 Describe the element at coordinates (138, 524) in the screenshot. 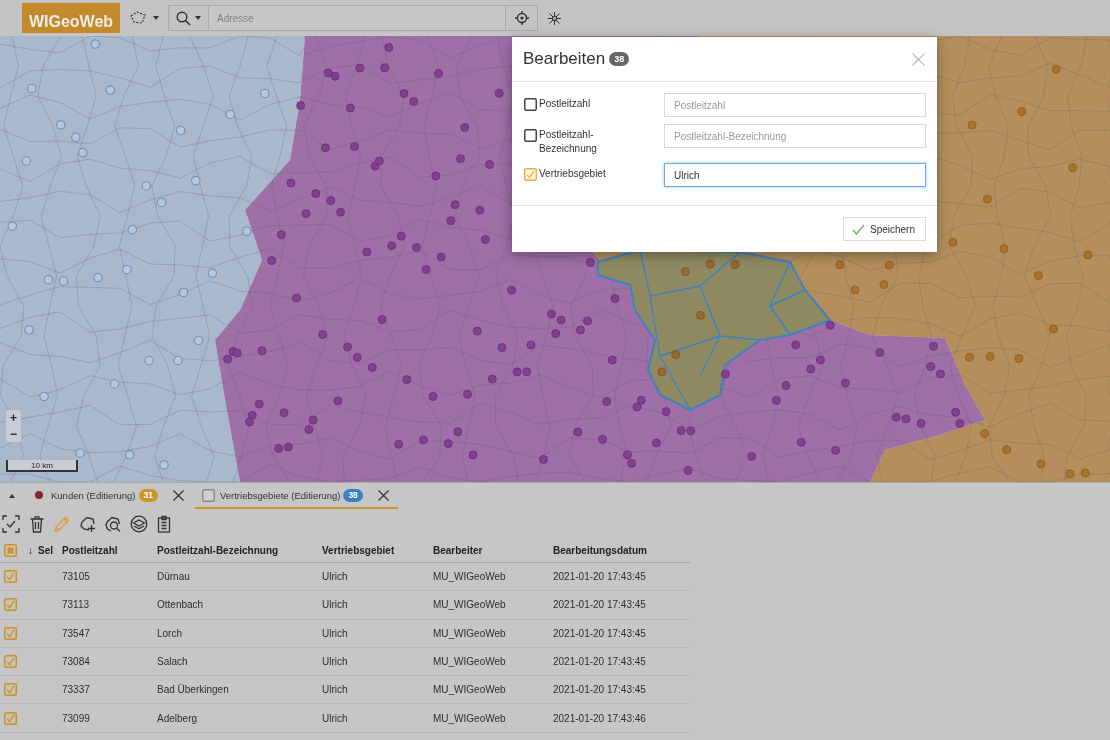

I see `layers-icon` at that location.